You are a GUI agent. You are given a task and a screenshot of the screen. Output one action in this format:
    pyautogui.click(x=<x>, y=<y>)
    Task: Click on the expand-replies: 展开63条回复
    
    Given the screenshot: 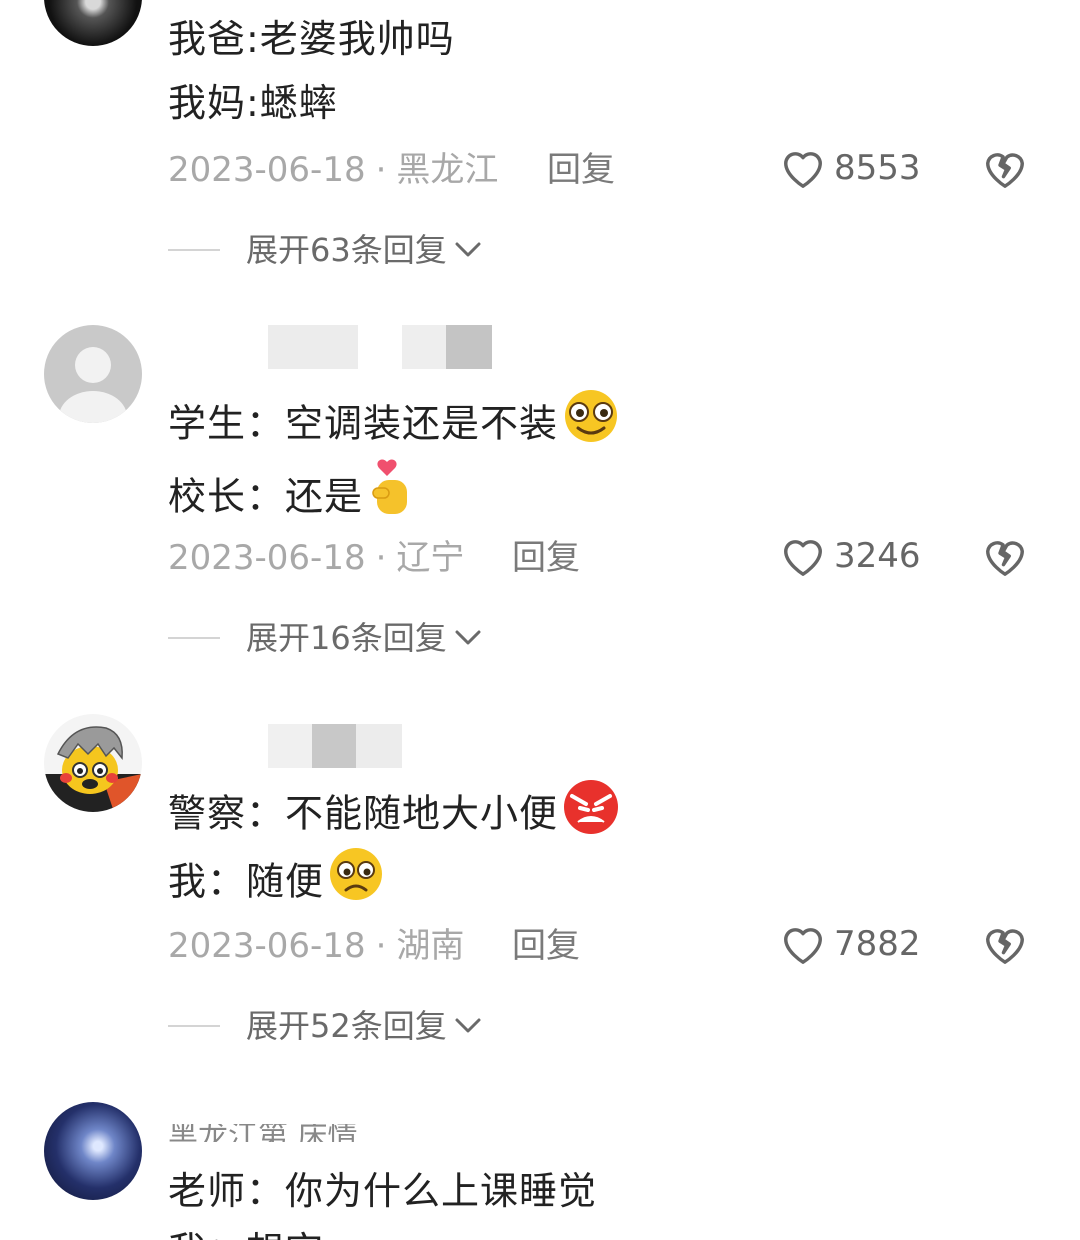 What is the action you would take?
    pyautogui.click(x=325, y=250)
    